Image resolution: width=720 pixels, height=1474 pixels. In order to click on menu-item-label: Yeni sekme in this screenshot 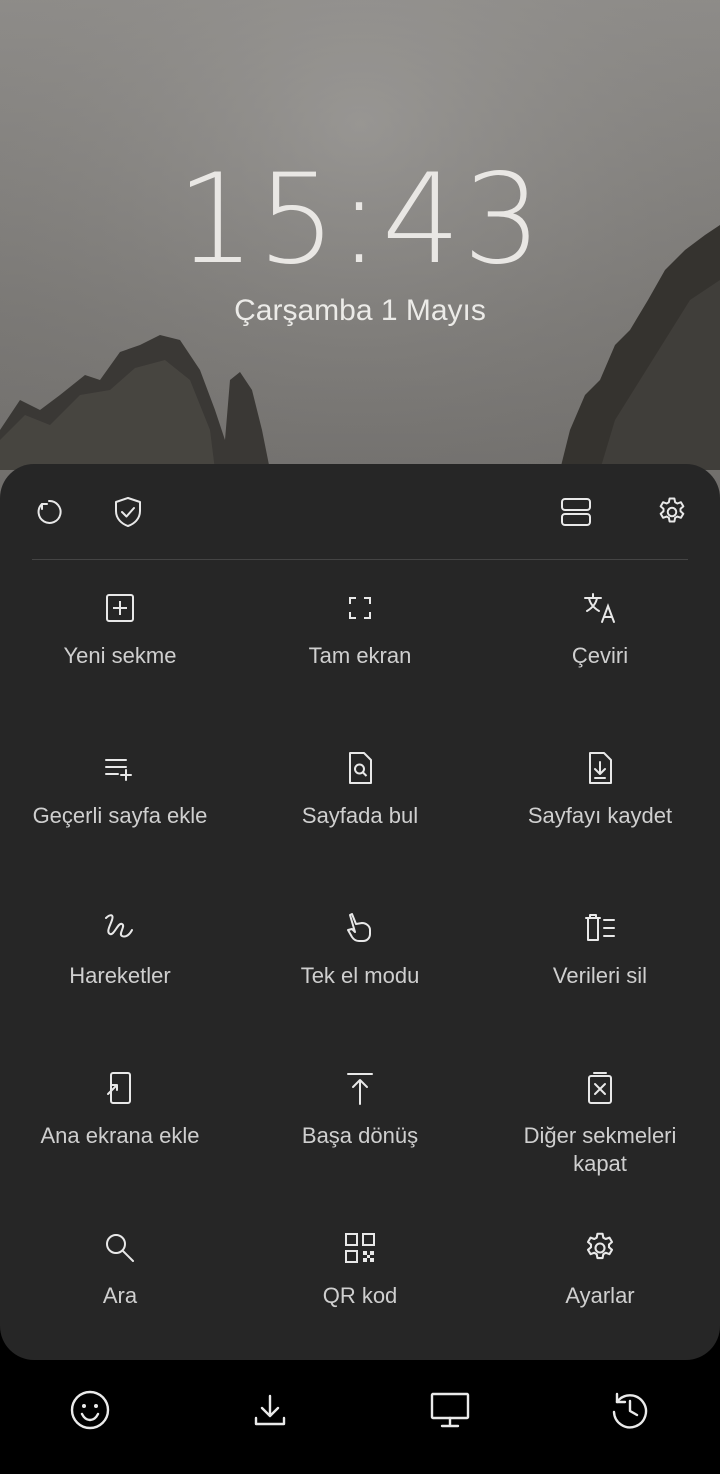, I will do `click(120, 655)`.